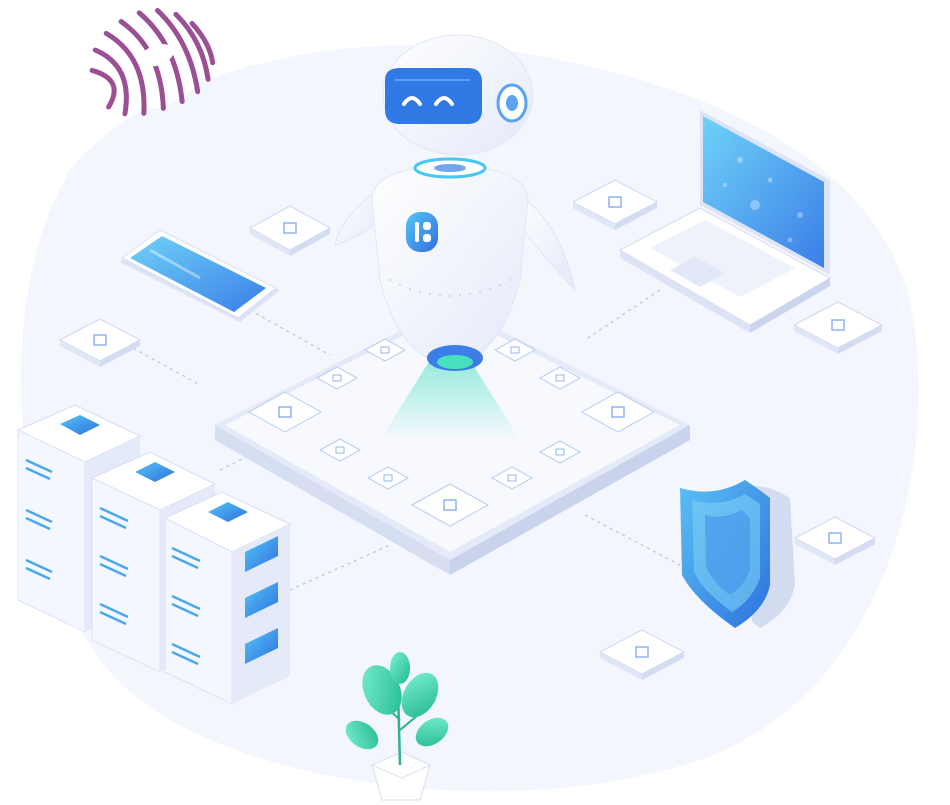 Image resolution: width=950 pixels, height=805 pixels. Describe the element at coordinates (227, 598) in the screenshot. I see `server-rack` at that location.